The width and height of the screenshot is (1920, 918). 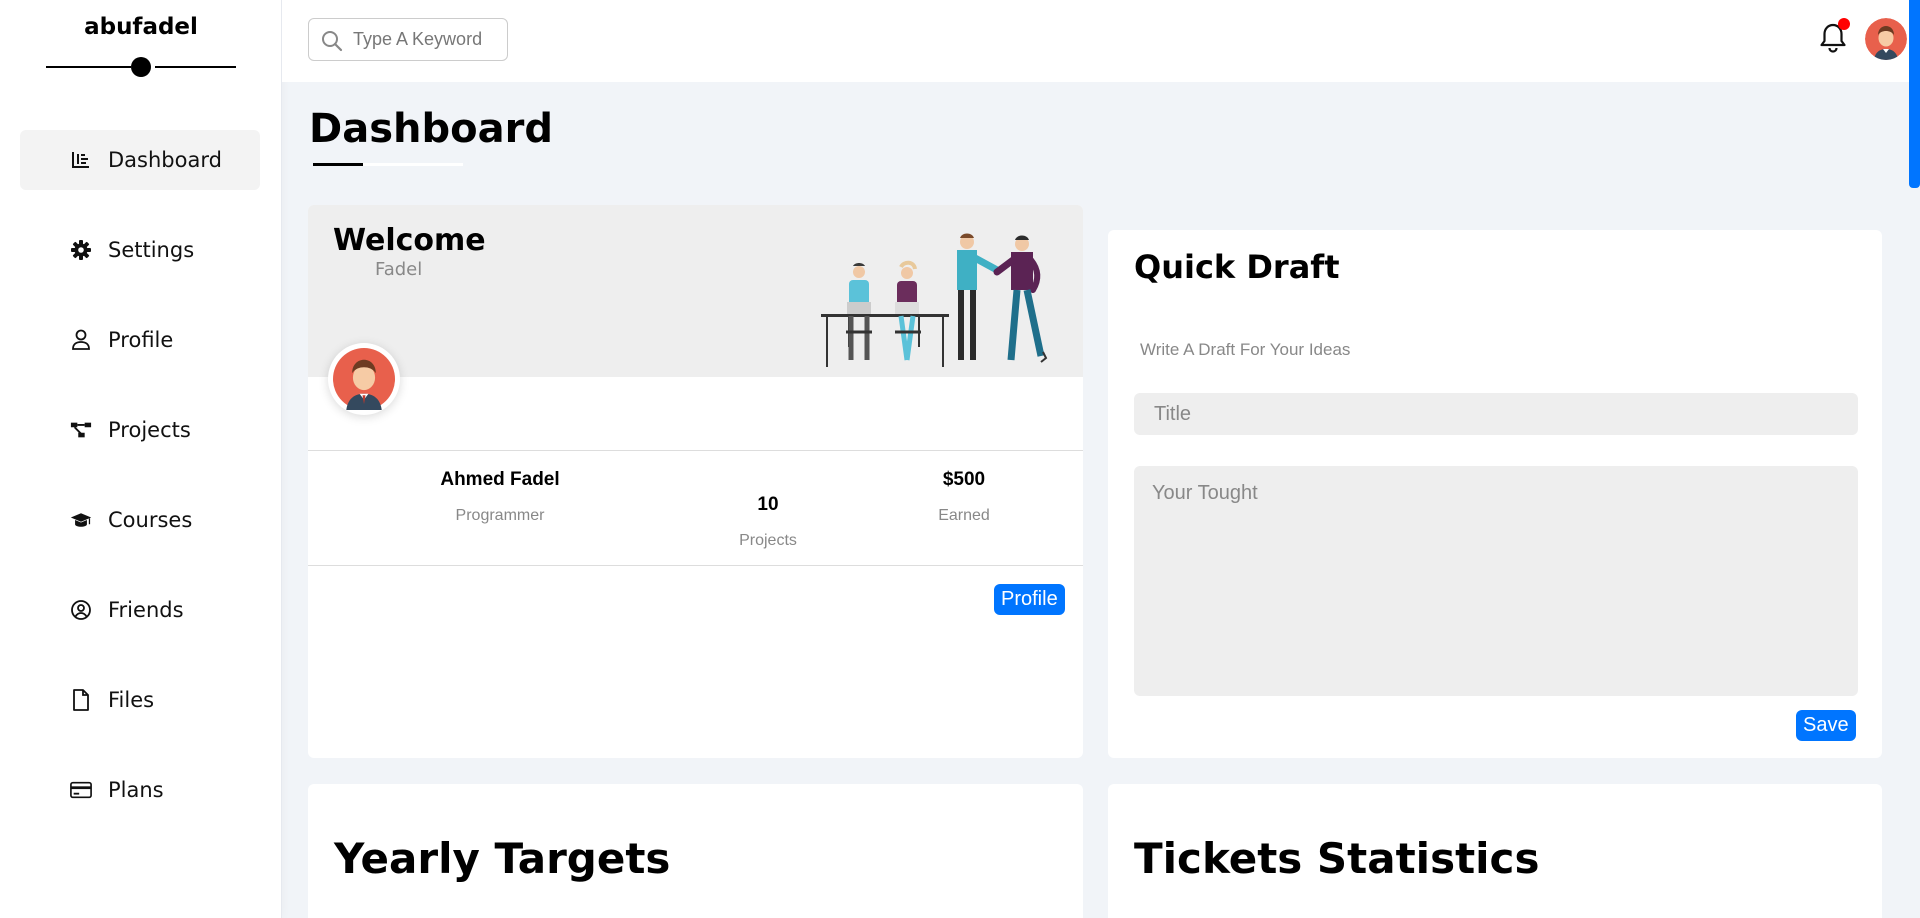 What do you see at coordinates (958, 497) in the screenshot?
I see `stat-earned: $500 Earned` at bounding box center [958, 497].